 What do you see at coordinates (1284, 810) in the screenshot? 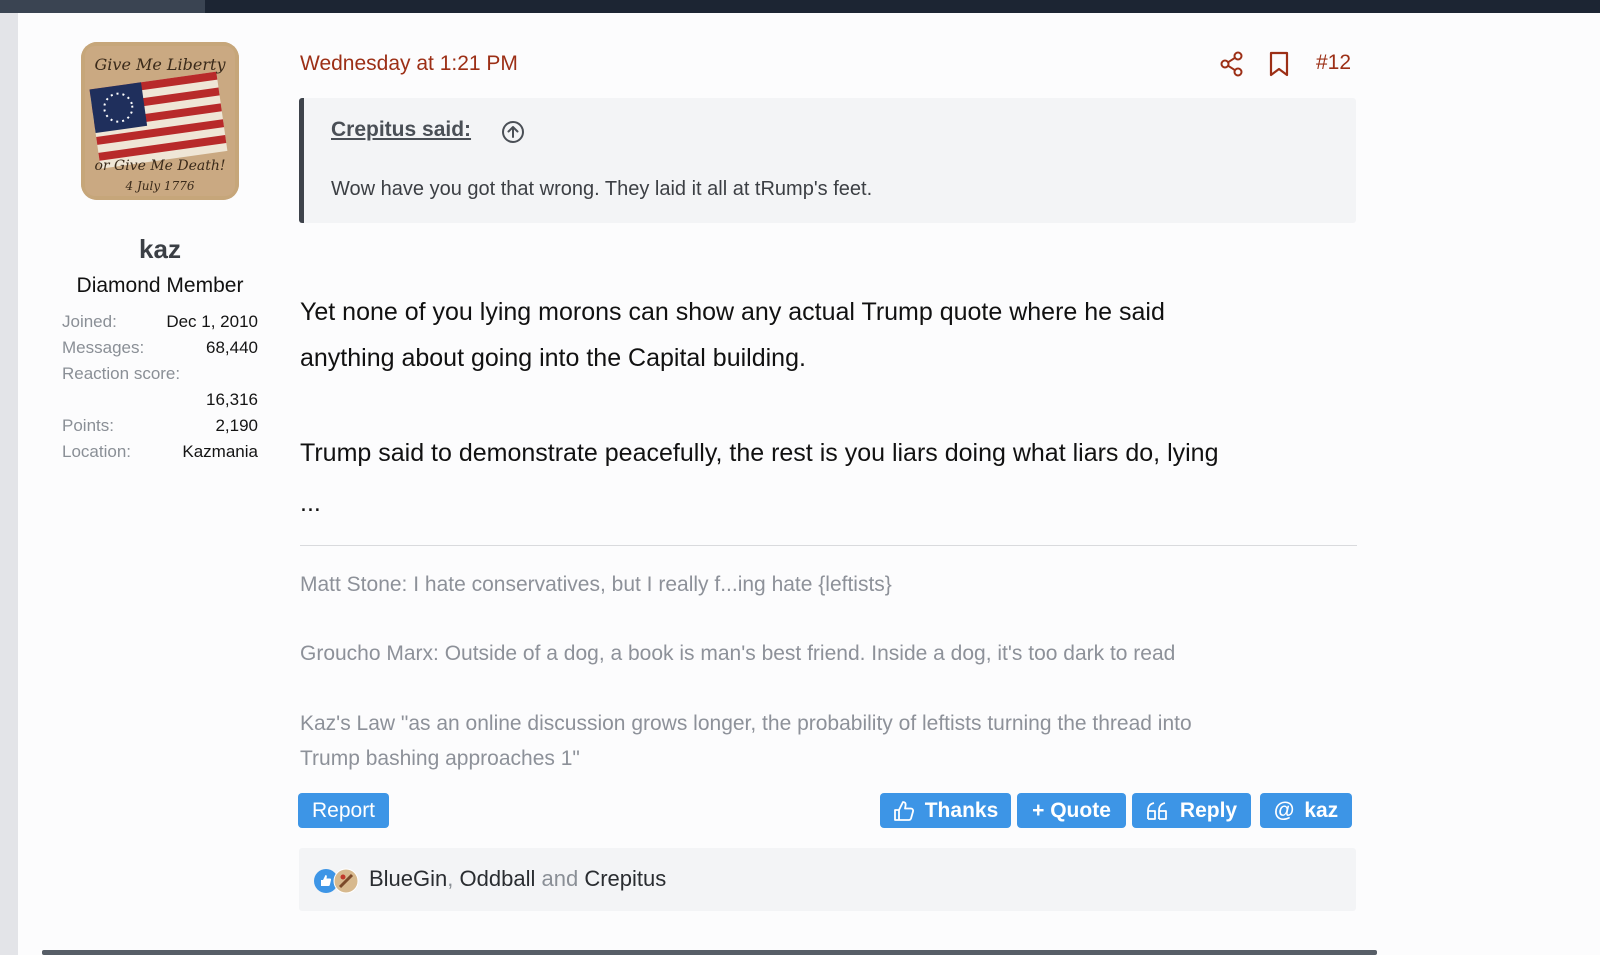
I see `at-sign-icon: @` at bounding box center [1284, 810].